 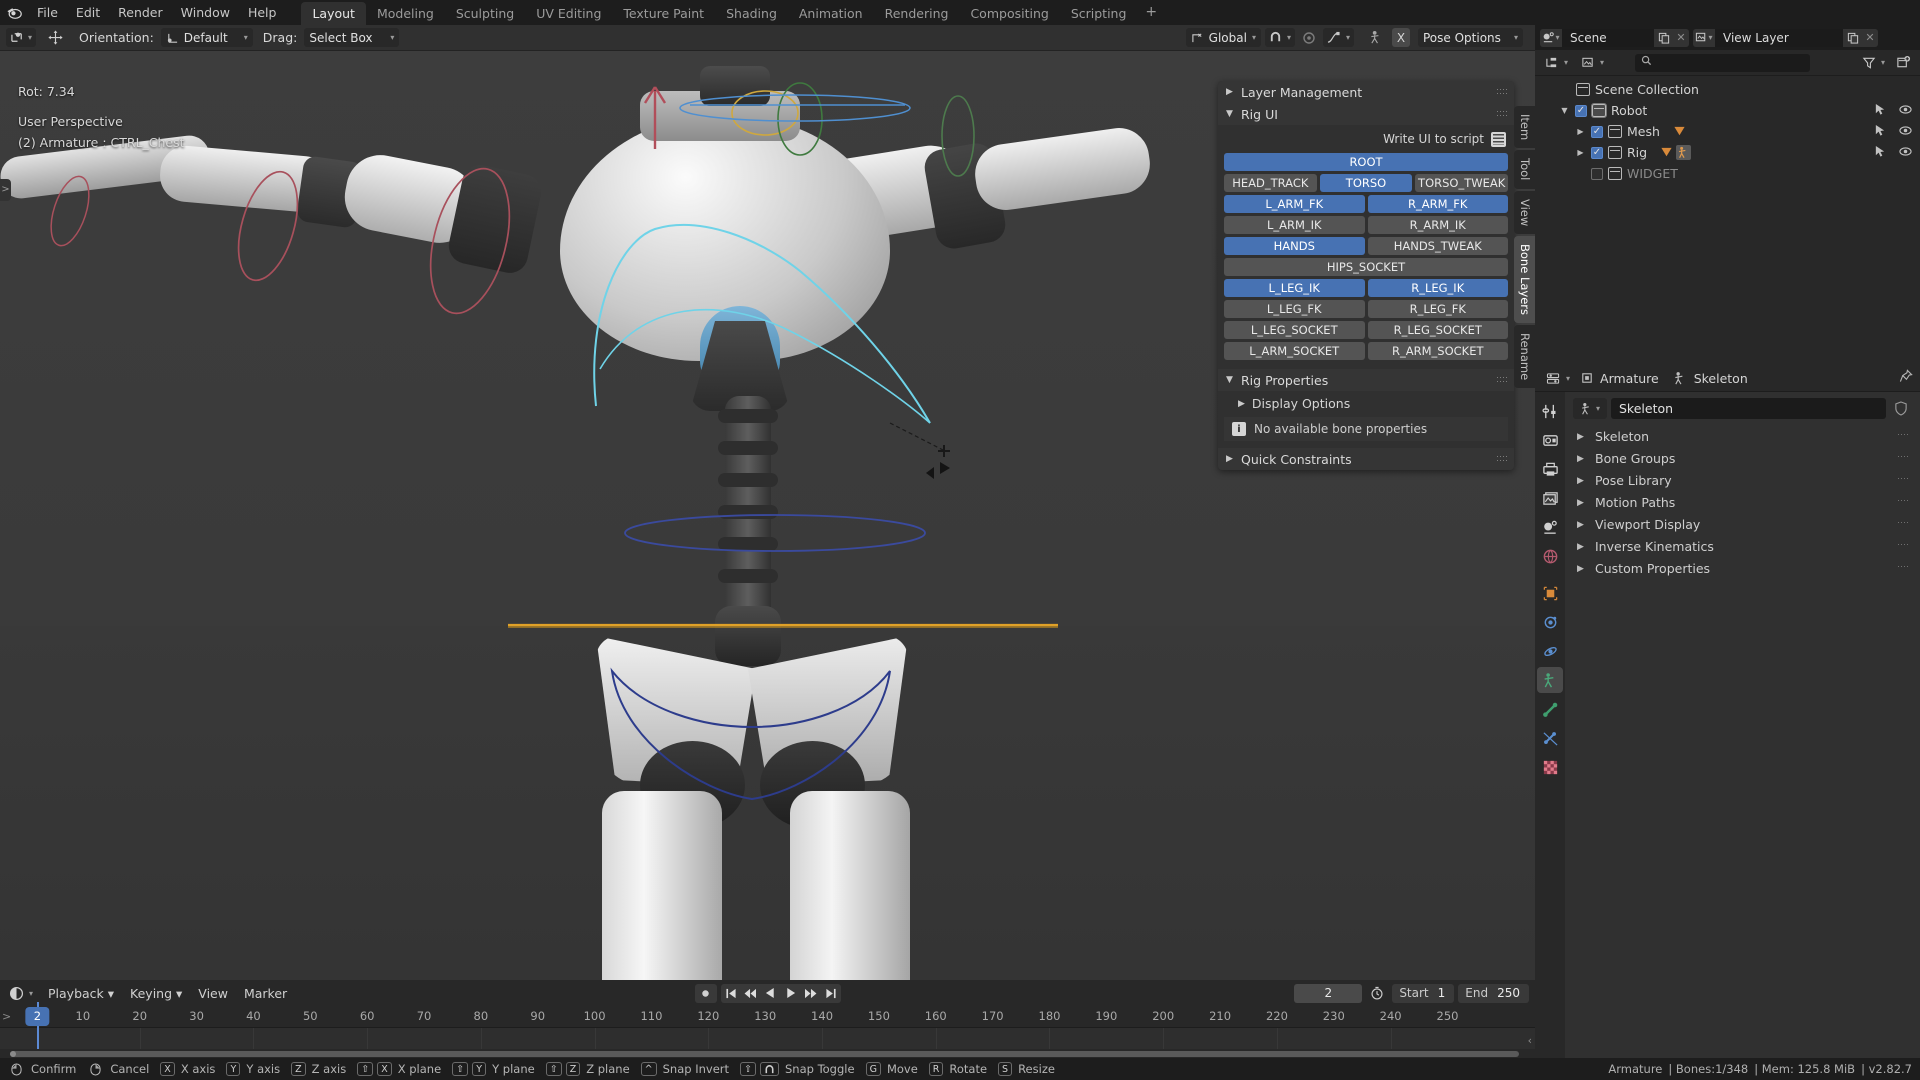 I want to click on magnet-icon: ▾, so click(x=1279, y=37).